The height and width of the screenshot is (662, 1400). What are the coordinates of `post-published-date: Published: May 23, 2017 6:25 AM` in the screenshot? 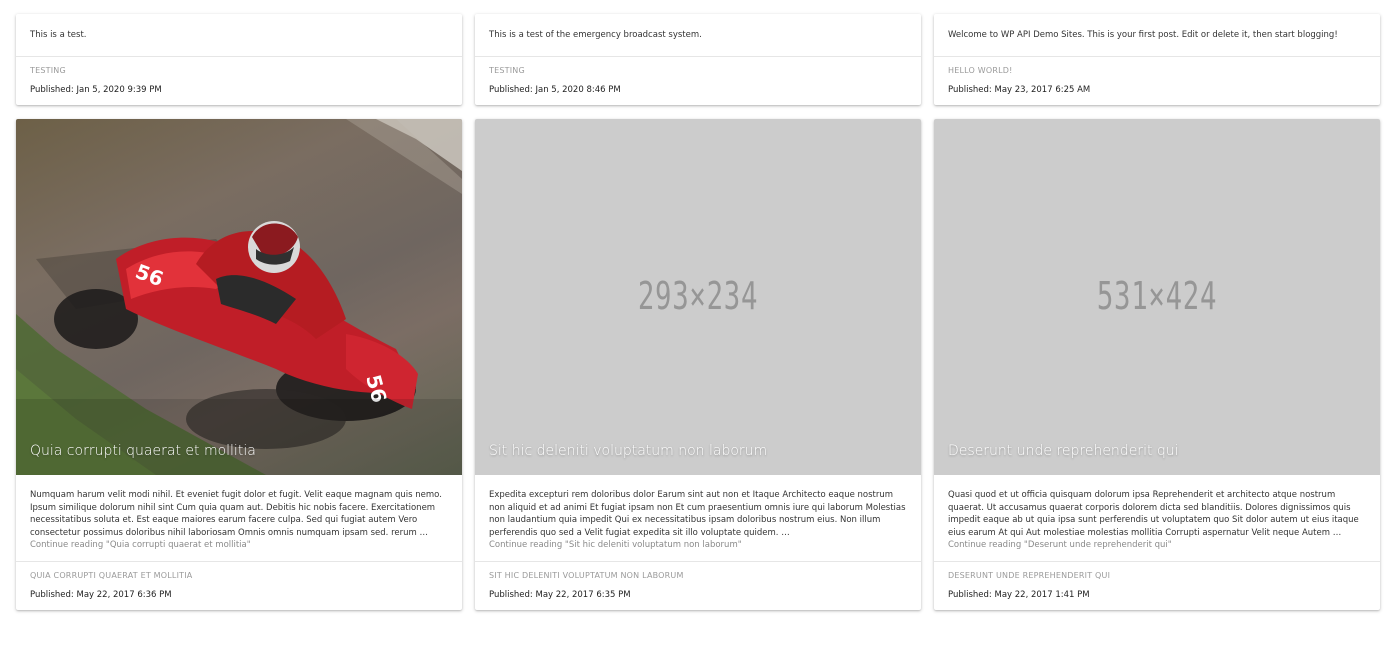 It's located at (1019, 90).